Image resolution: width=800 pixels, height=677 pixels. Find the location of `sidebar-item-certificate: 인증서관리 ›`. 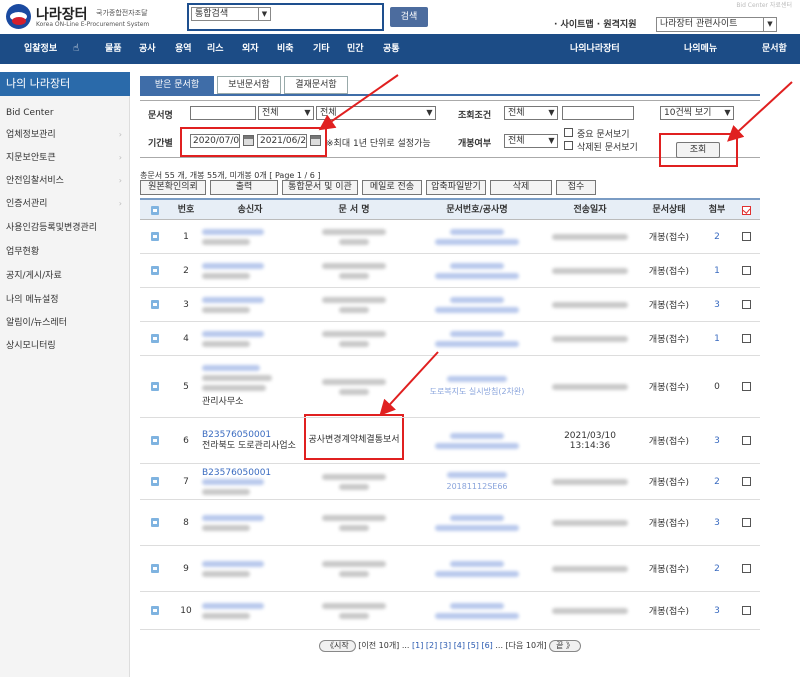

sidebar-item-certificate: 인증서관리 › is located at coordinates (65, 204).